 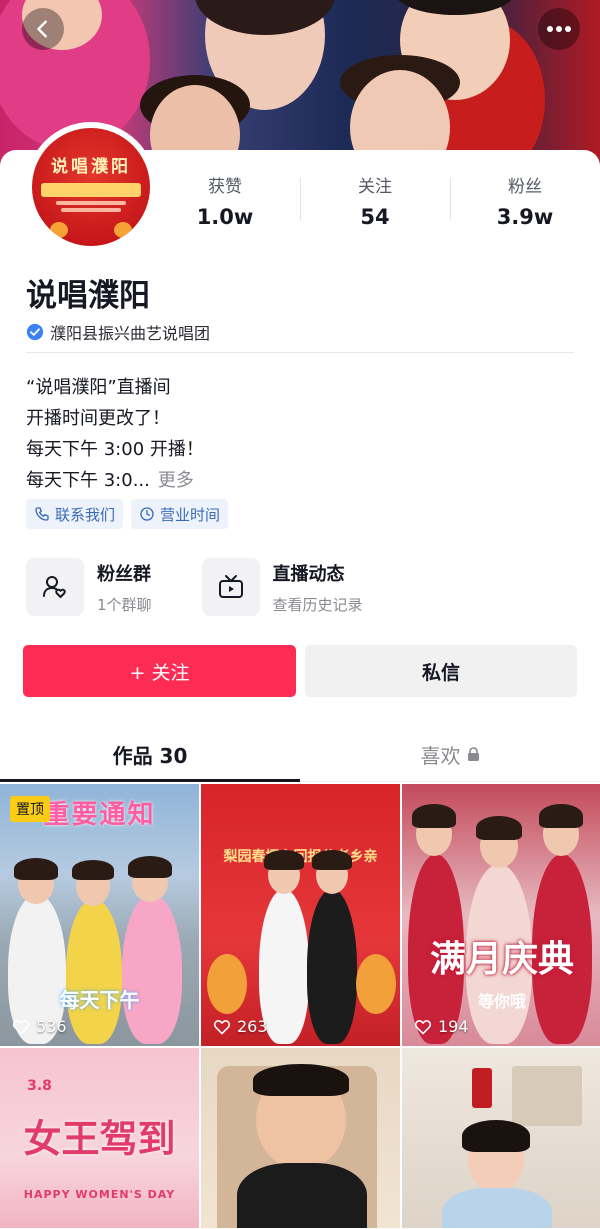 I want to click on video-overlay-text: 3.8, so click(x=39, y=1086).